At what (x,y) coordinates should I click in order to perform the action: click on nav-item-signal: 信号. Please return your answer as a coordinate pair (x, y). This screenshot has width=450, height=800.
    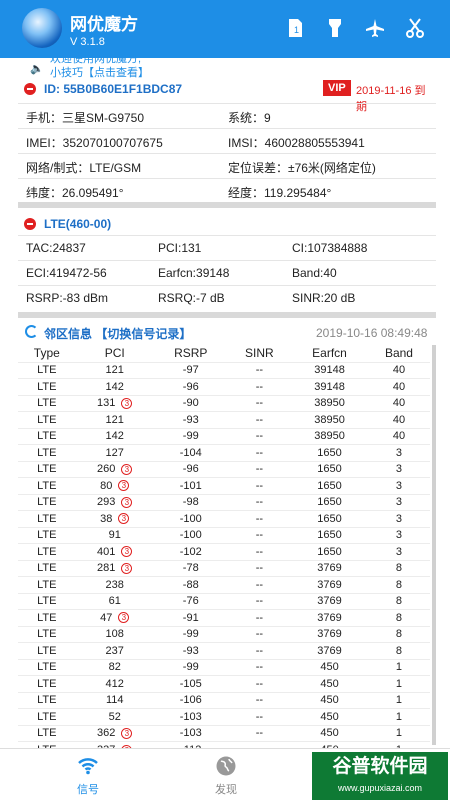
    Looking at the image, I should click on (88, 776).